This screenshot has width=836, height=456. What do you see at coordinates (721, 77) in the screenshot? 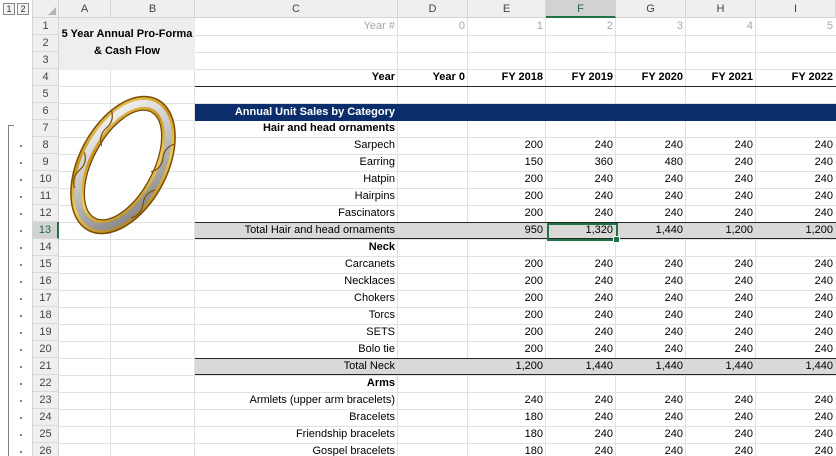
I see `year-header-cell: FY 2021` at bounding box center [721, 77].